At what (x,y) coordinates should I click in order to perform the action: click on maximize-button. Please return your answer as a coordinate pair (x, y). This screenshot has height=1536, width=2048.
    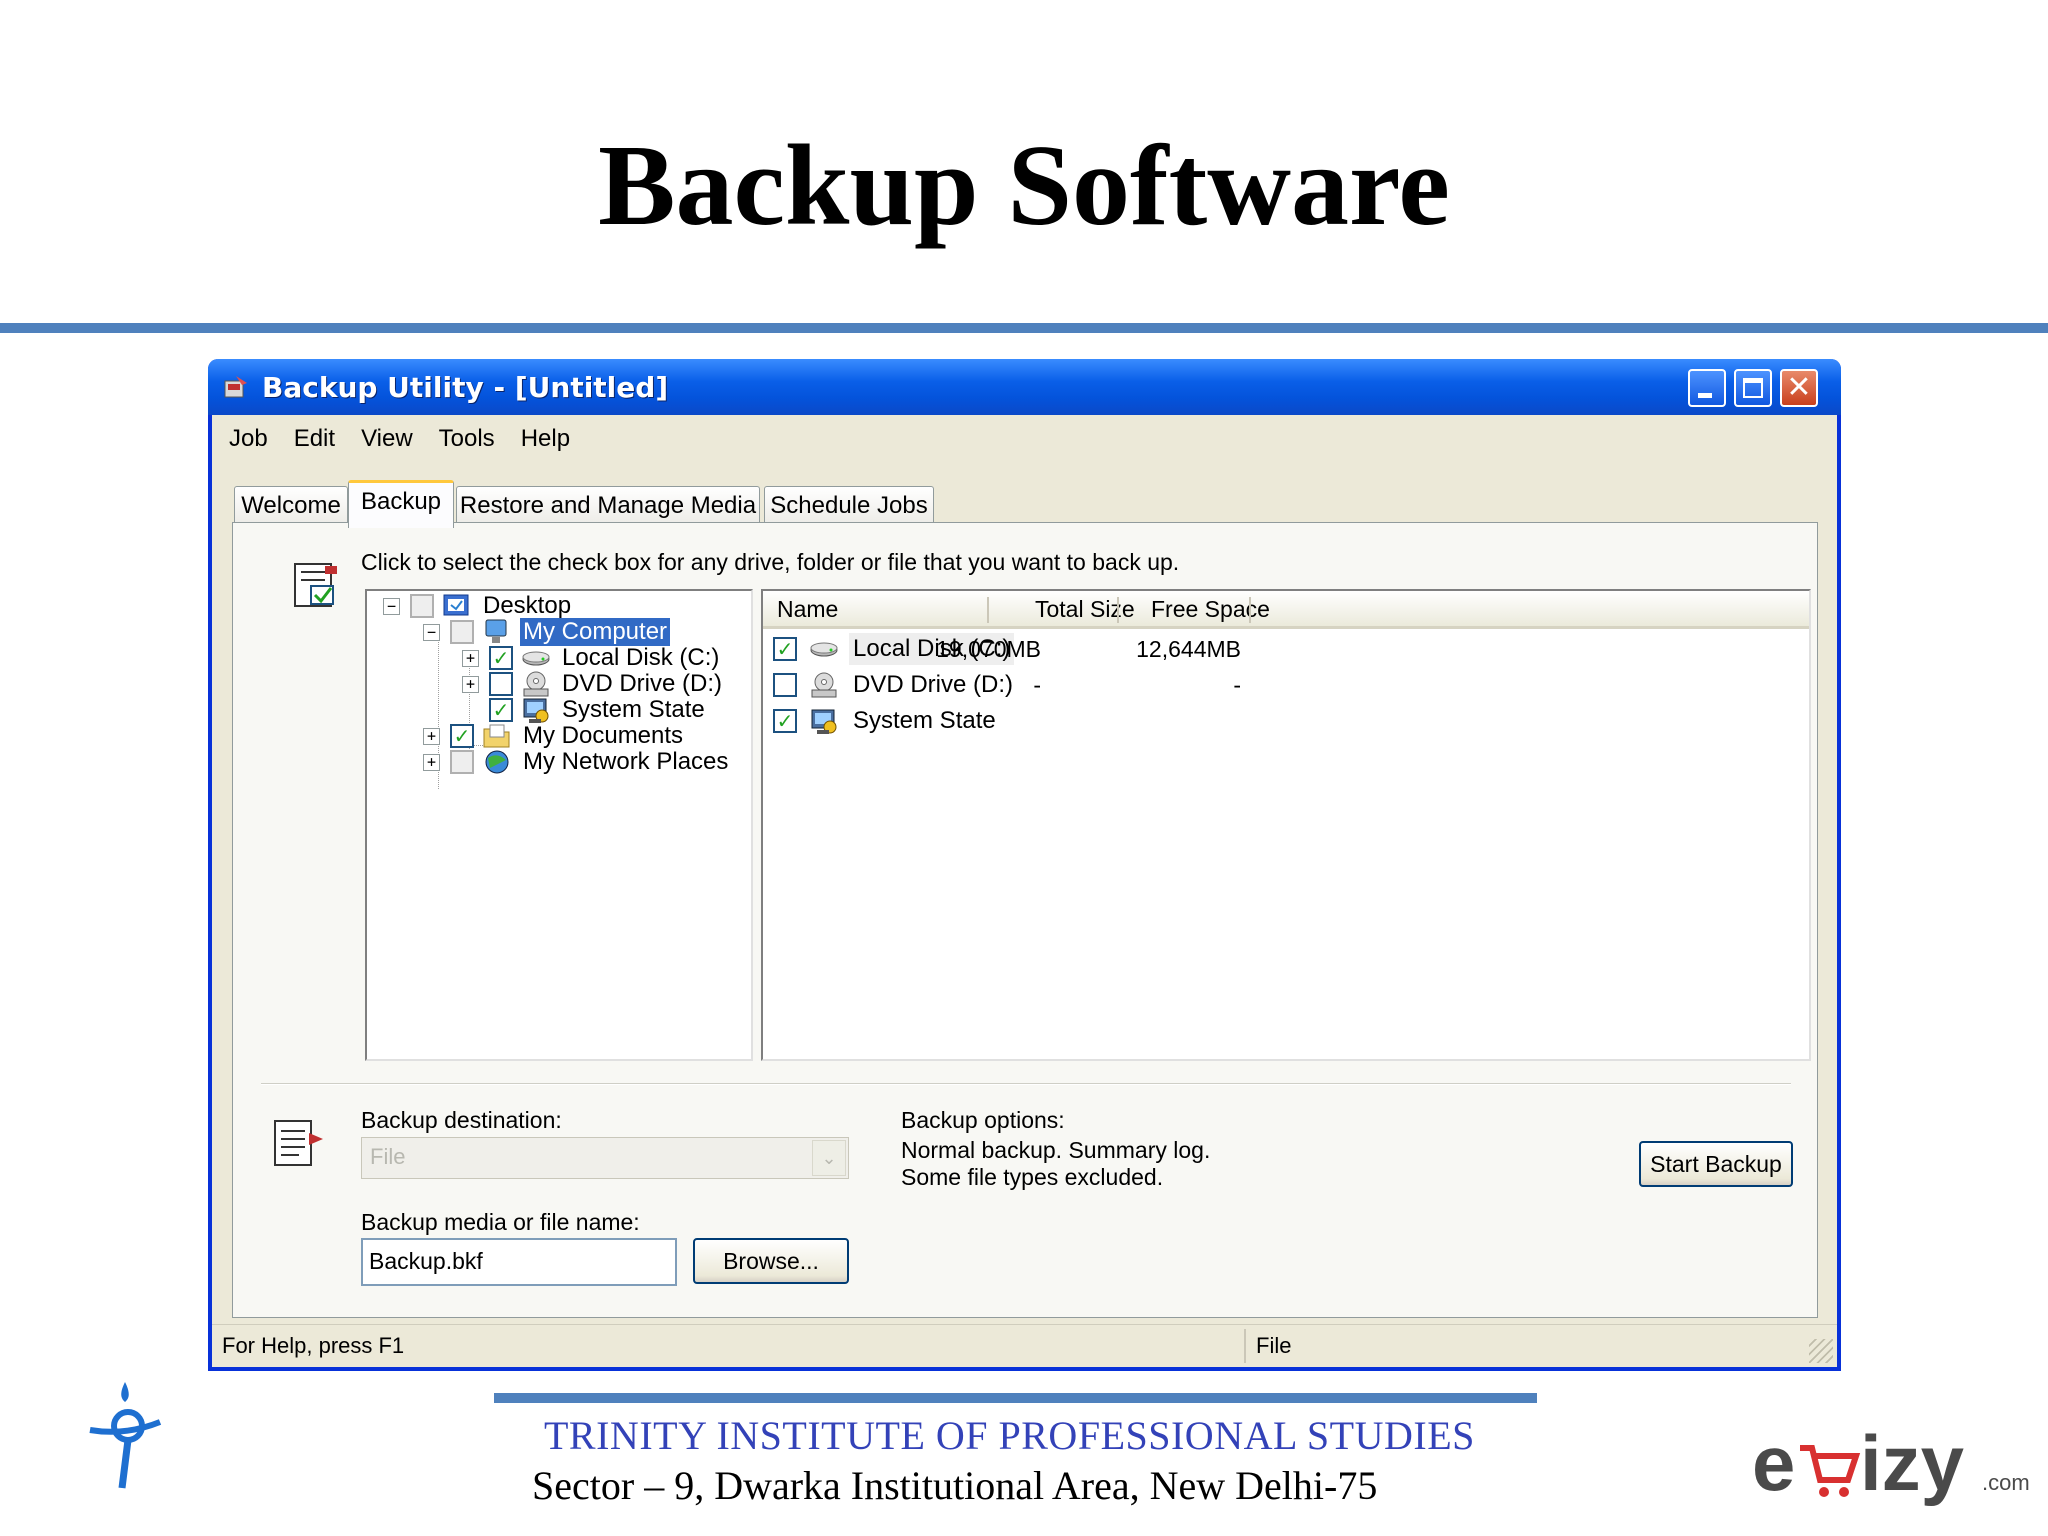
    Looking at the image, I should click on (1753, 388).